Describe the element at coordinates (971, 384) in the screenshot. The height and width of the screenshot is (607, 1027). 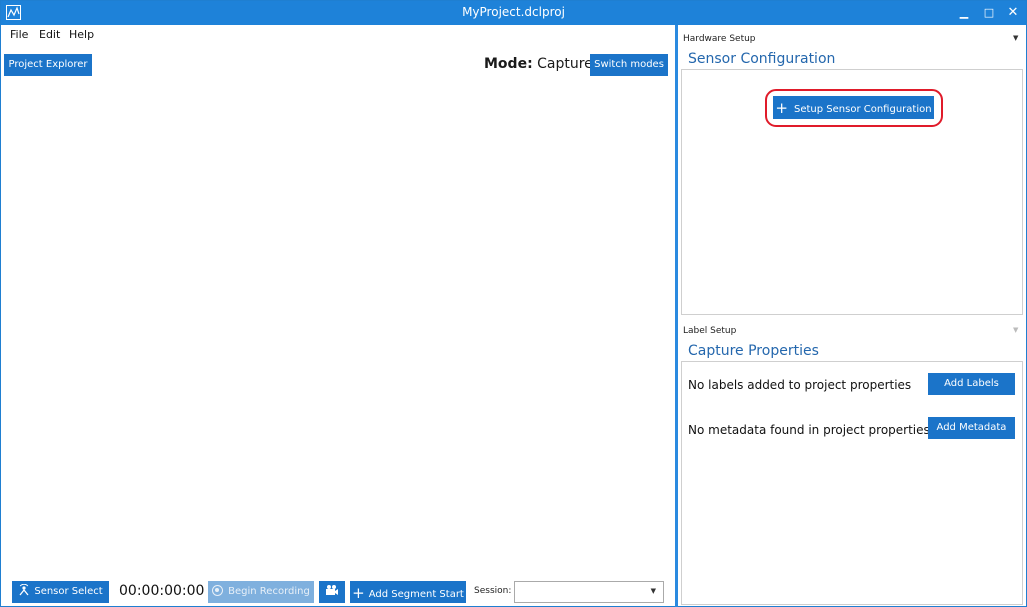
I see `add-labels-button: Add Labels` at that location.